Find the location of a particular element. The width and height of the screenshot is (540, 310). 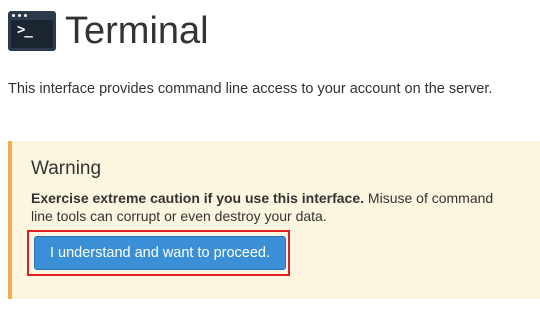

terminal-icon: >_ is located at coordinates (32, 31).